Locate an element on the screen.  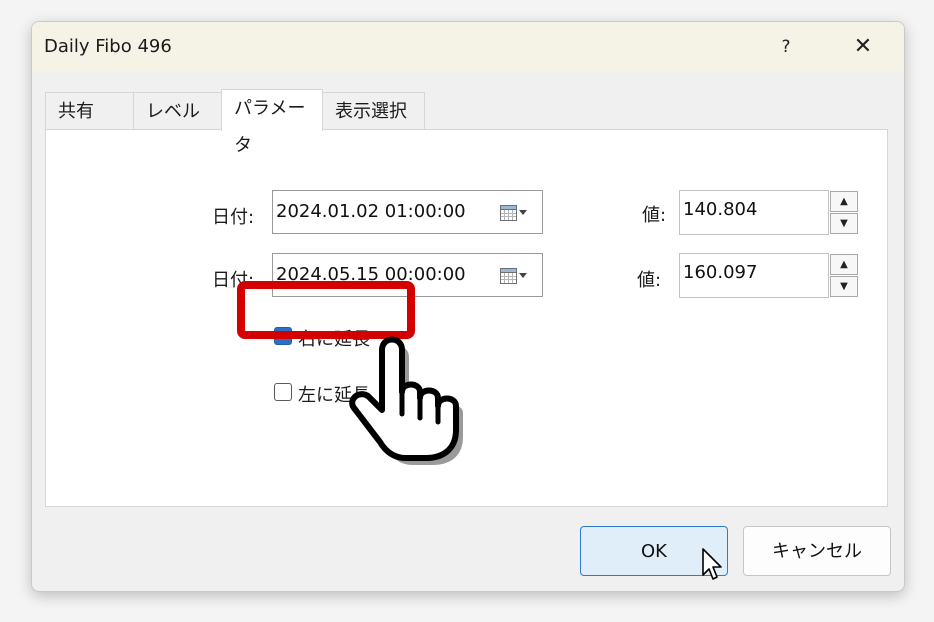
value-label-1: 値: is located at coordinates (654, 215).